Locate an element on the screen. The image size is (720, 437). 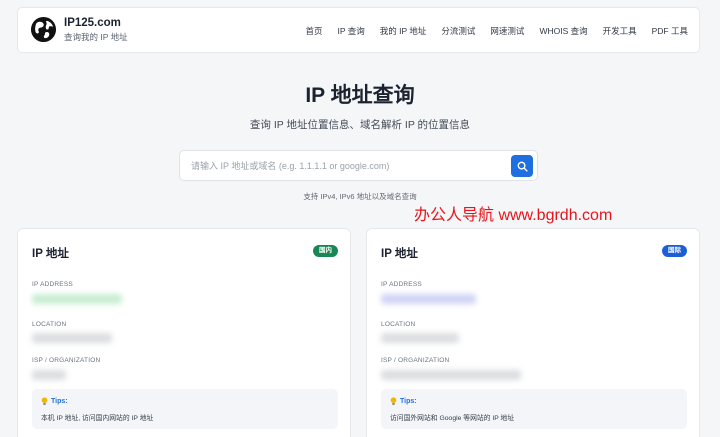
international-badge: 国际 is located at coordinates (674, 251).